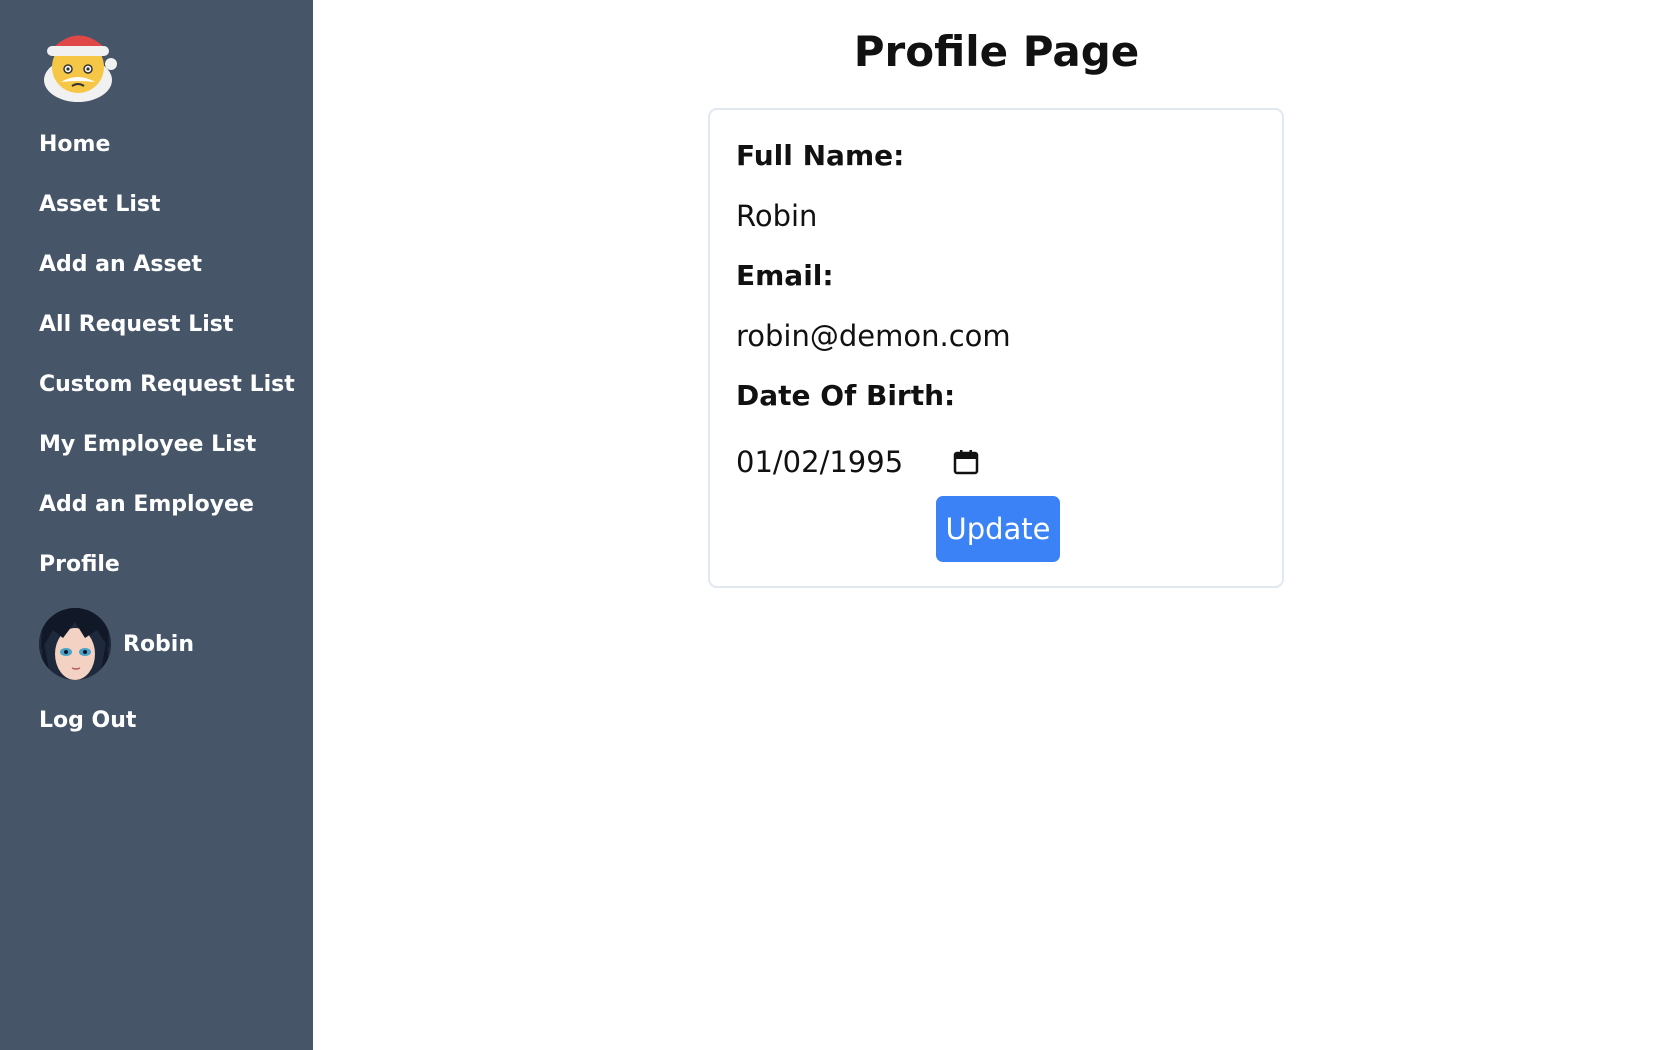 Image resolution: width=1680 pixels, height=1050 pixels. I want to click on calendar-icon, so click(966, 462).